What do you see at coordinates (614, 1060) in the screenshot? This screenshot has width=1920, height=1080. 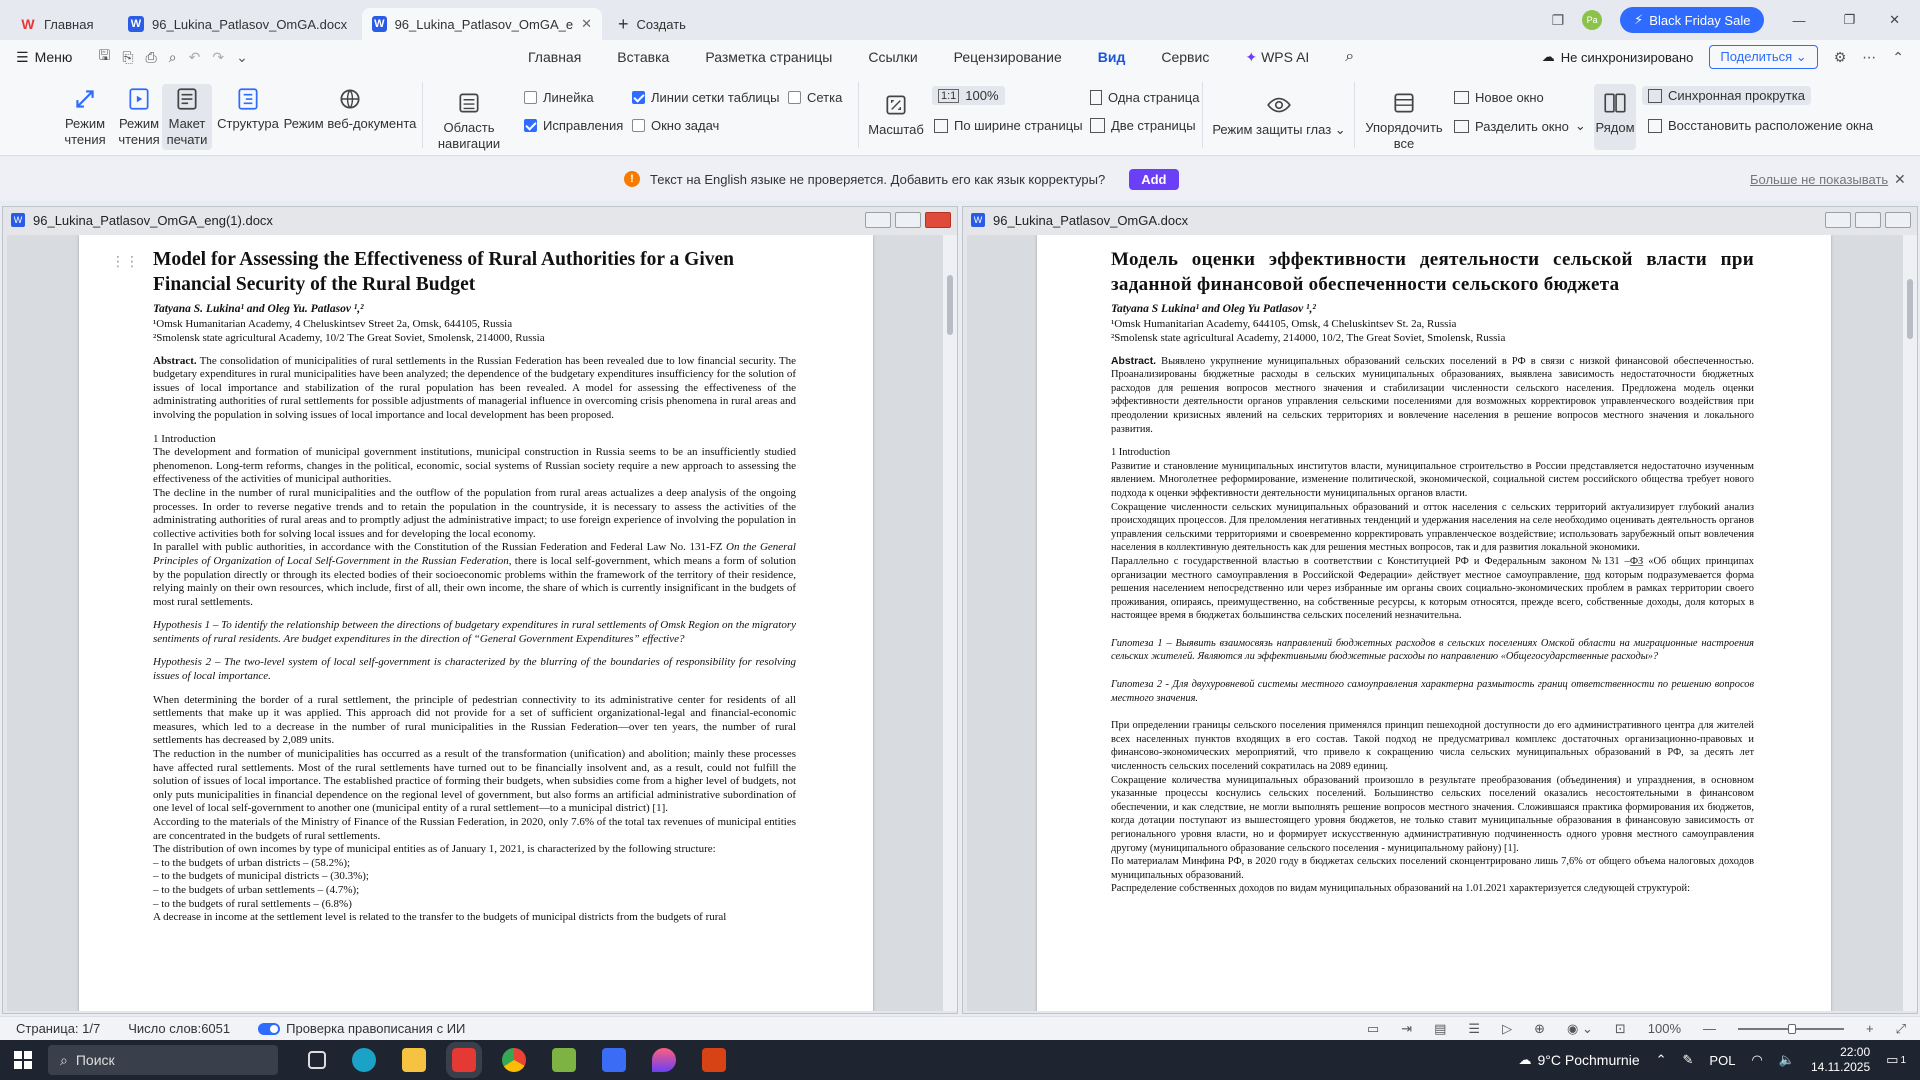 I see `app-blue-icon` at bounding box center [614, 1060].